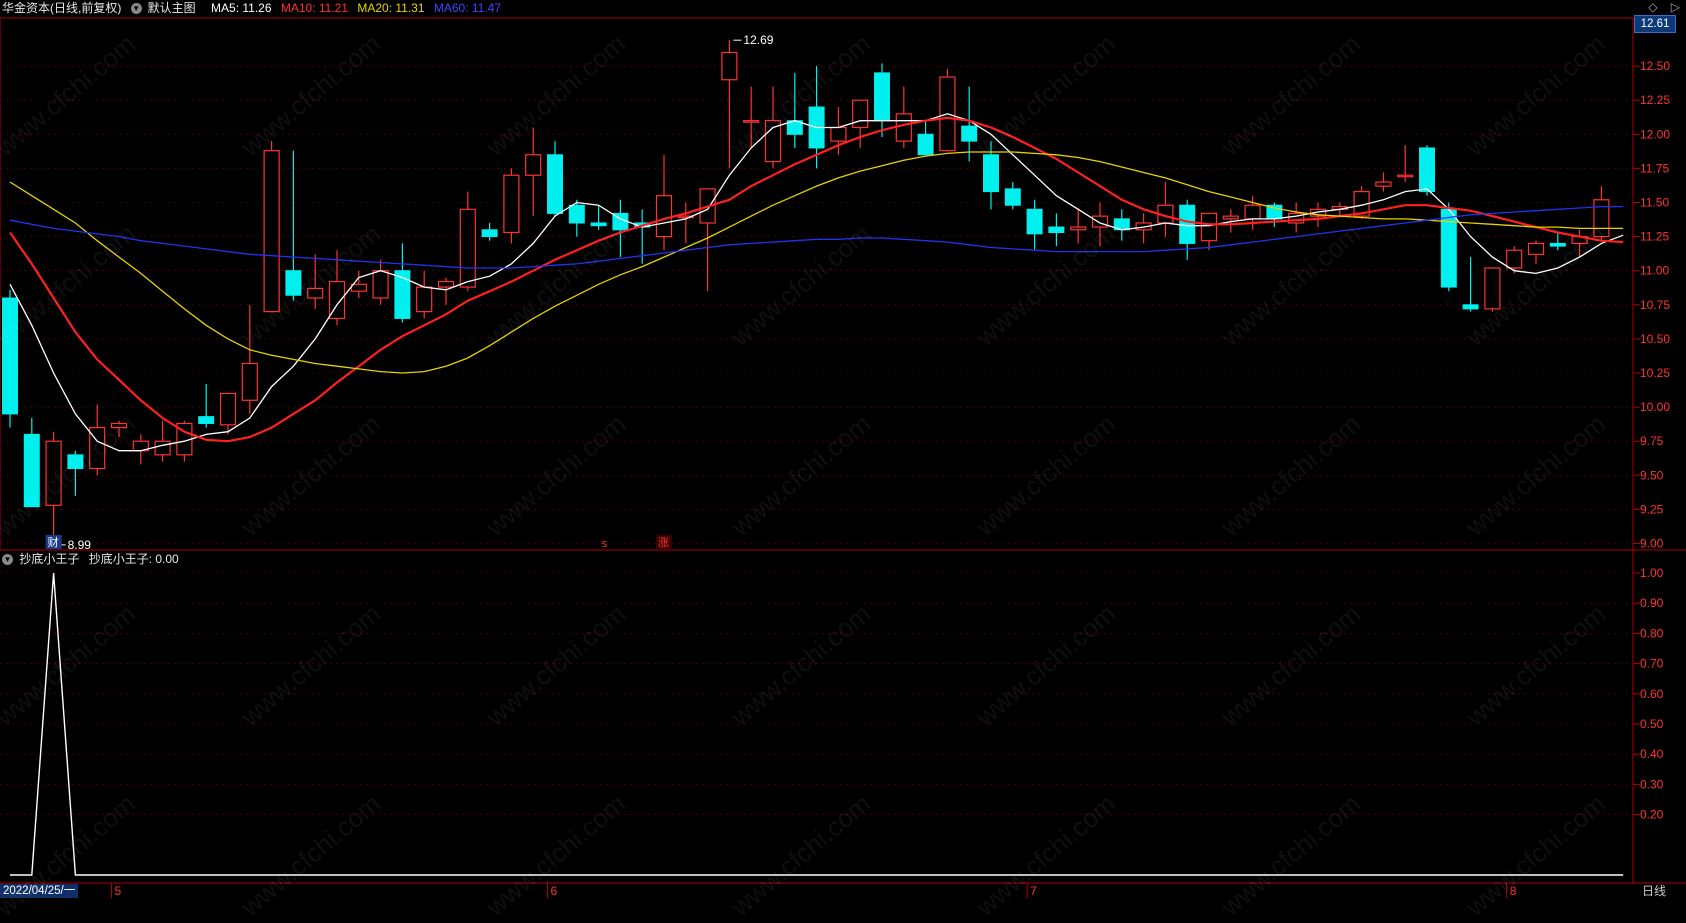  Describe the element at coordinates (1652, 7) in the screenshot. I see `diamond-icon: ◇` at that location.